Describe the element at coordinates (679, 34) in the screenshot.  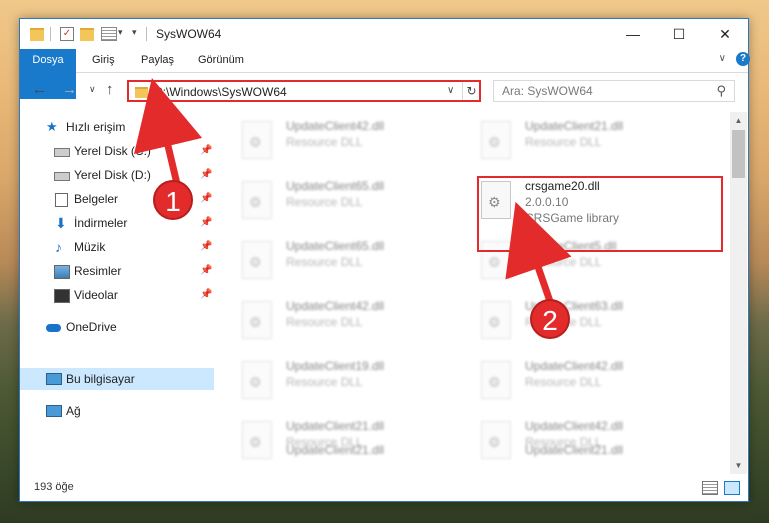
I see `maximize-button: ☐` at that location.